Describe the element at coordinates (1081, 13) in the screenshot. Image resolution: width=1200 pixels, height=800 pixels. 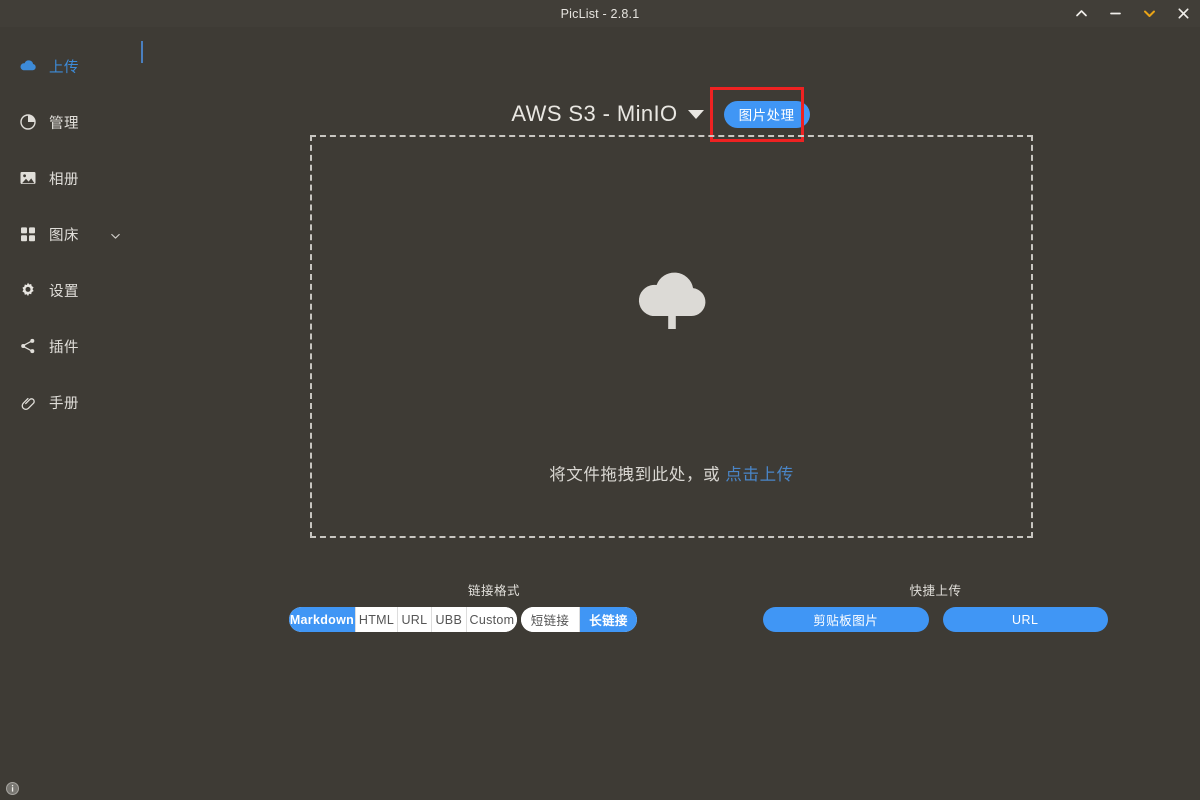
I see `collapse-up-button` at that location.